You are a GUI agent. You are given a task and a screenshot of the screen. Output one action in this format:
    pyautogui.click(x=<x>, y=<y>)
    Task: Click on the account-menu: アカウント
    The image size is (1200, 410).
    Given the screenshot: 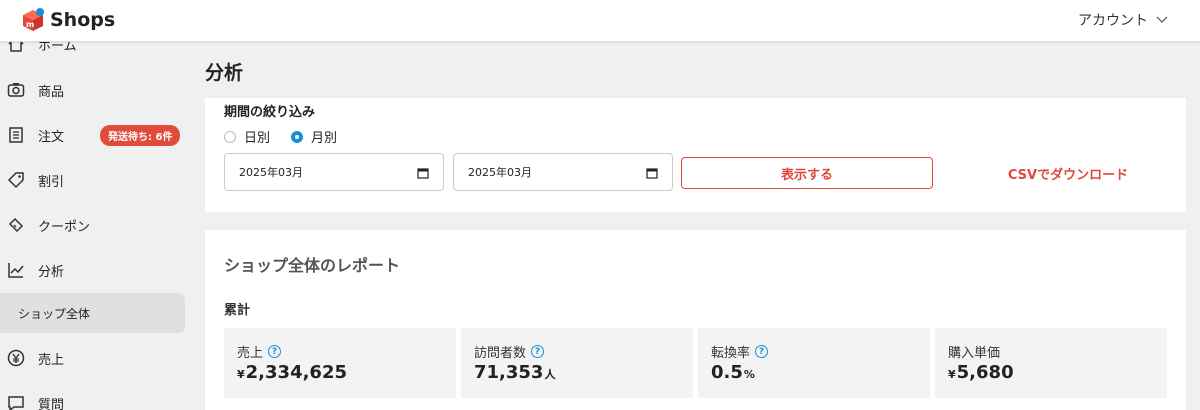 What is the action you would take?
    pyautogui.click(x=1123, y=20)
    